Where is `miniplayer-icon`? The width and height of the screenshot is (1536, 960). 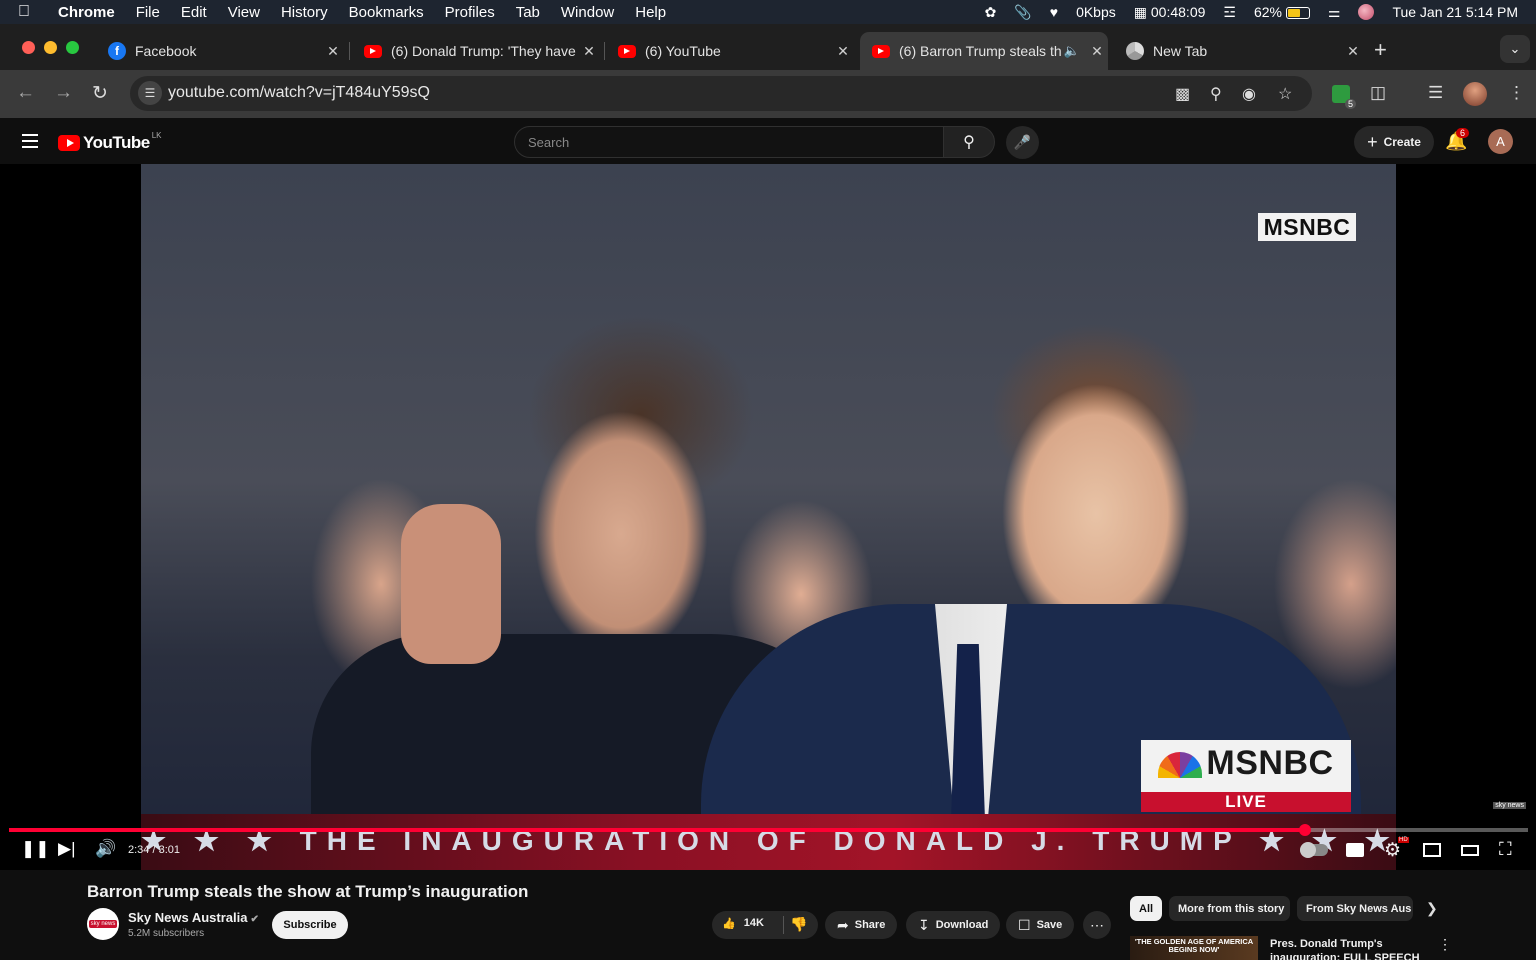 miniplayer-icon is located at coordinates (1432, 850).